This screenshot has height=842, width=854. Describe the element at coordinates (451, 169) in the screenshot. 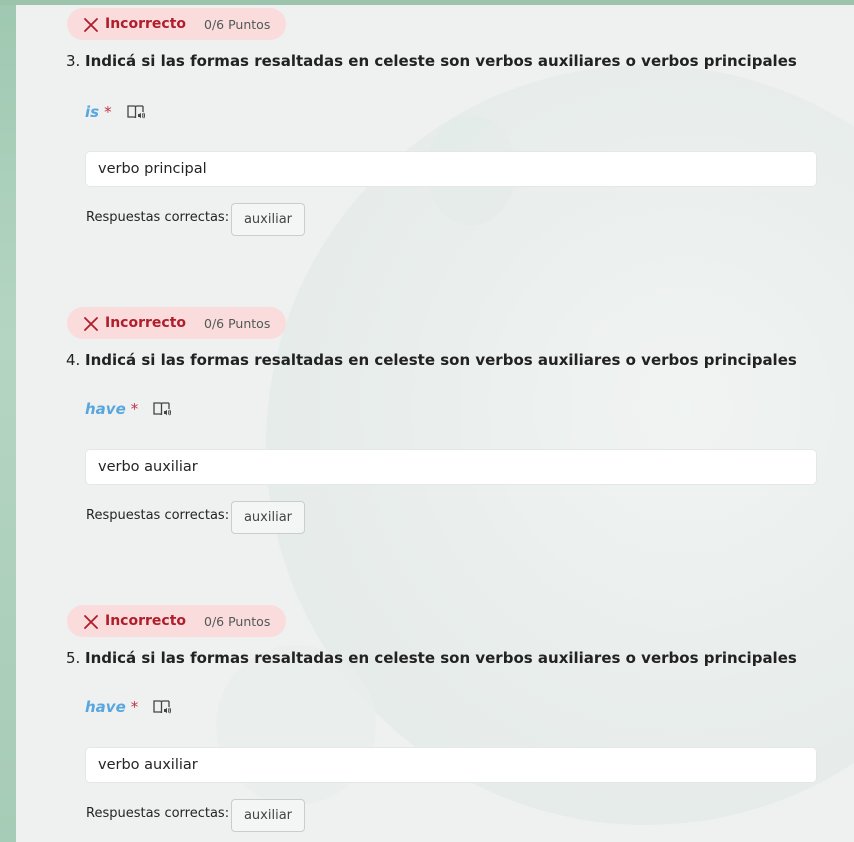

I see `answer-field: verbo principal` at that location.